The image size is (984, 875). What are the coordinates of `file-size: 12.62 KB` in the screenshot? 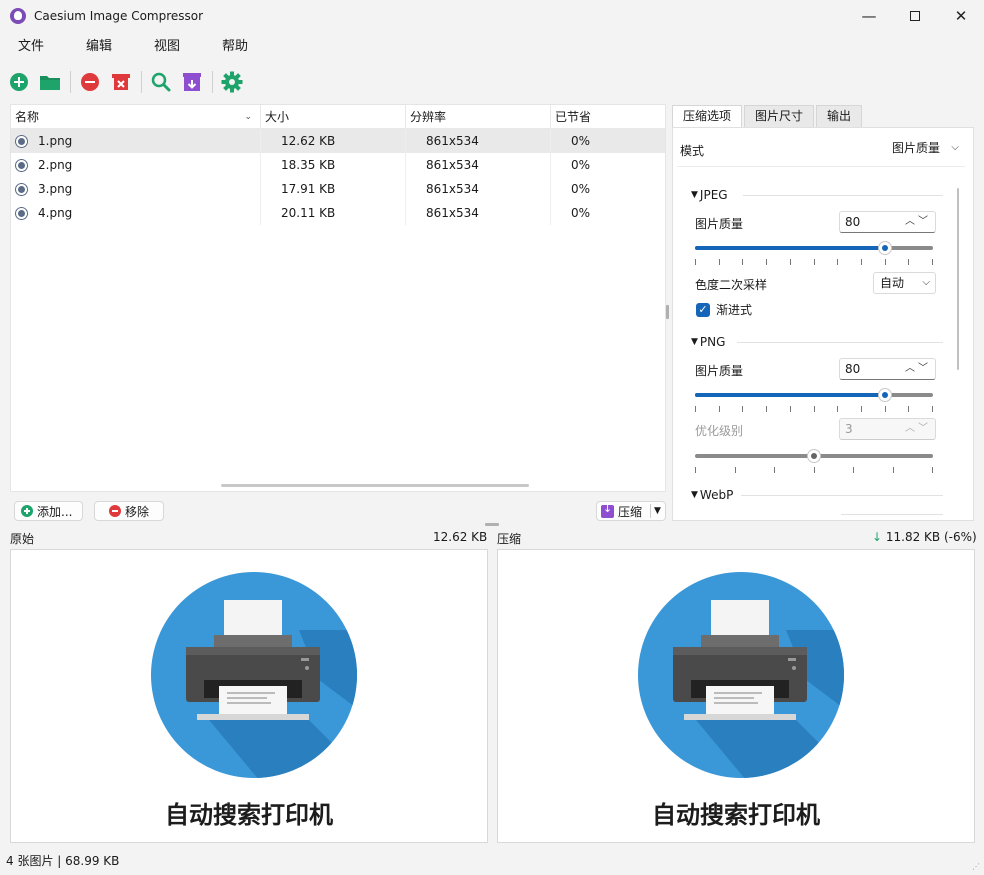 It's located at (333, 141).